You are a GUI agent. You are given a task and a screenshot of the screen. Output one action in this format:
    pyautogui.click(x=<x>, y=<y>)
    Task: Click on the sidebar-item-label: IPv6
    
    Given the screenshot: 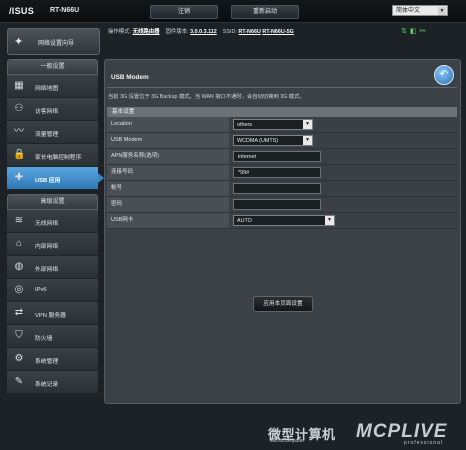 What is the action you would take?
    pyautogui.click(x=41, y=290)
    